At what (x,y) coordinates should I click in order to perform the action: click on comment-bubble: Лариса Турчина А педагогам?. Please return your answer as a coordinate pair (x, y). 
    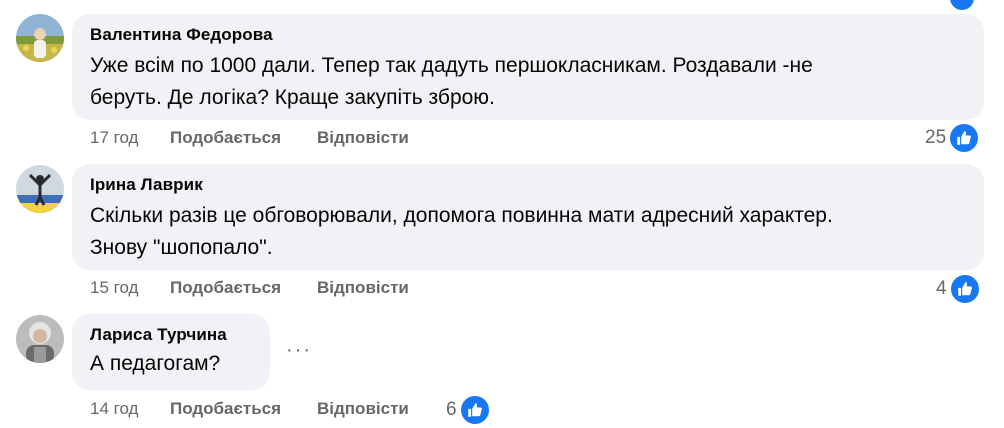
    Looking at the image, I should click on (171, 352).